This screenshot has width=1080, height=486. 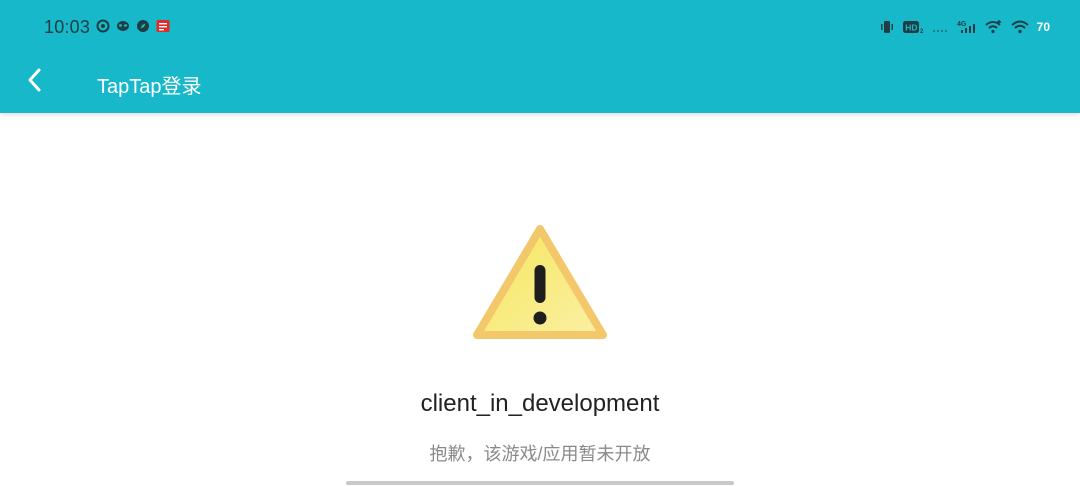 I want to click on error-message: client_in_development, so click(x=540, y=403).